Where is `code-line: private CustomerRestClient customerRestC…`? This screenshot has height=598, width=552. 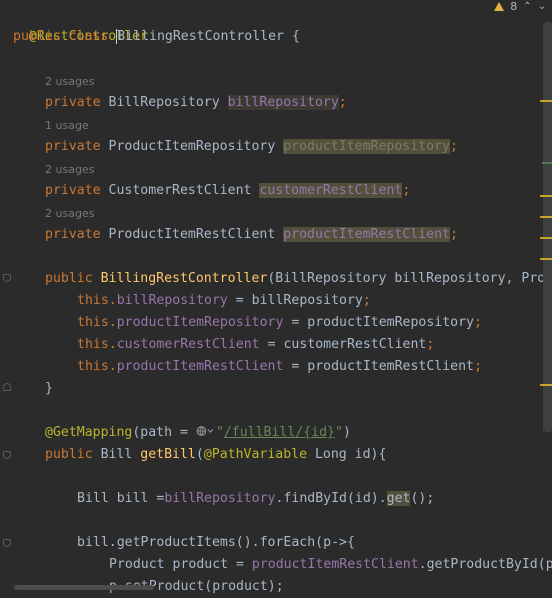 code-line: private CustomerRestClient customerRestC… is located at coordinates (227, 191).